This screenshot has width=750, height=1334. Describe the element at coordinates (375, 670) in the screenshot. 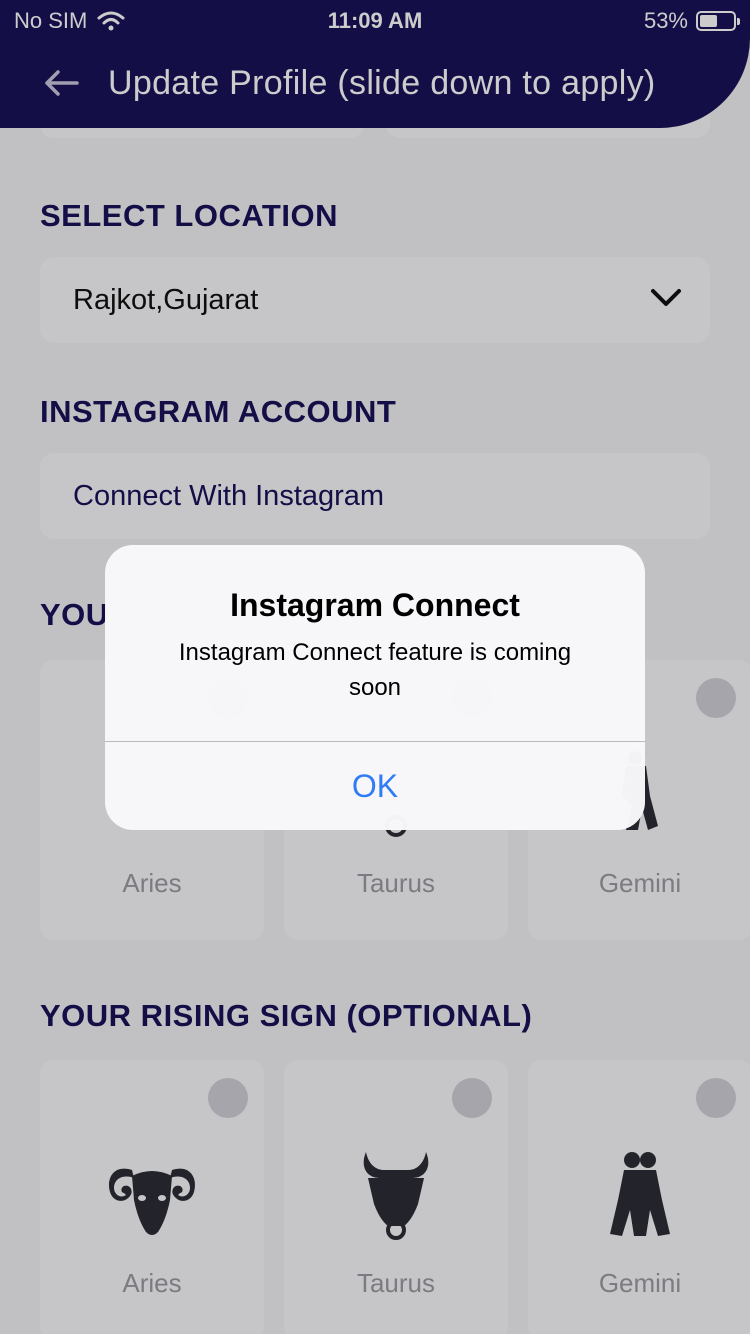

I see `alert-message: Instagram Connect feature is coming soon` at that location.